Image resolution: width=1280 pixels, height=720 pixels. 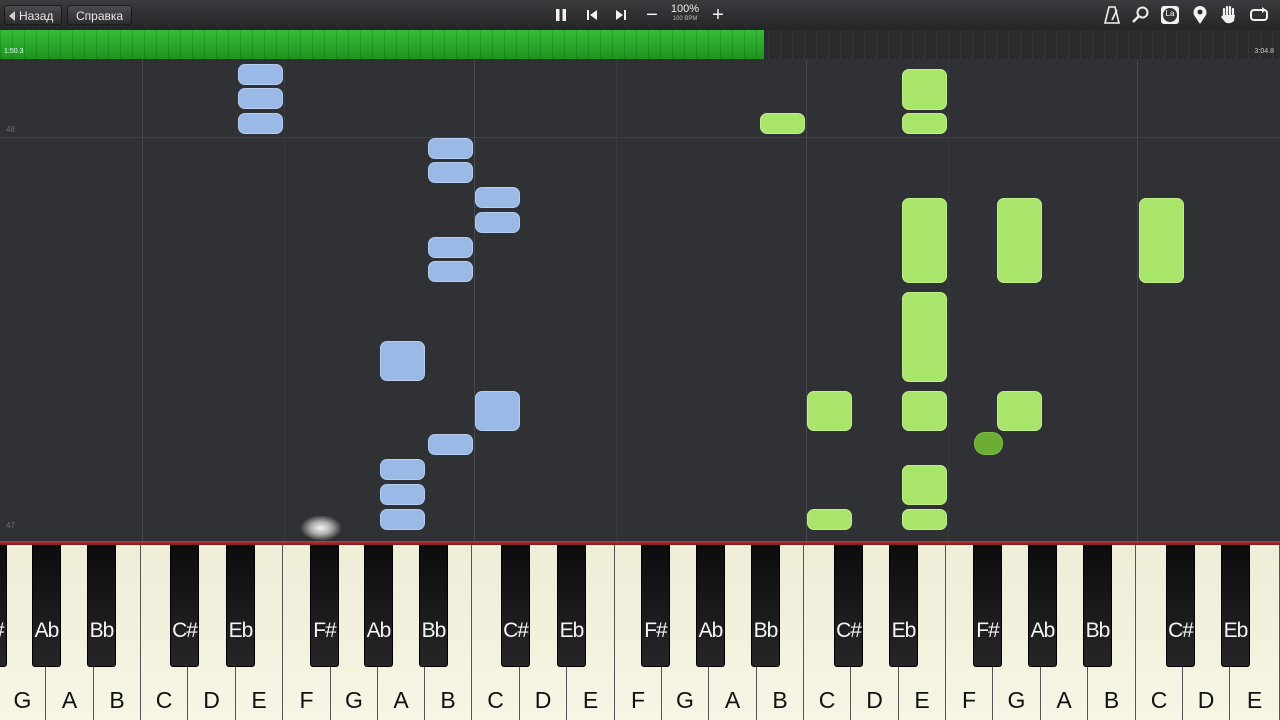 I want to click on total-time: 3:04.8, so click(x=1264, y=51).